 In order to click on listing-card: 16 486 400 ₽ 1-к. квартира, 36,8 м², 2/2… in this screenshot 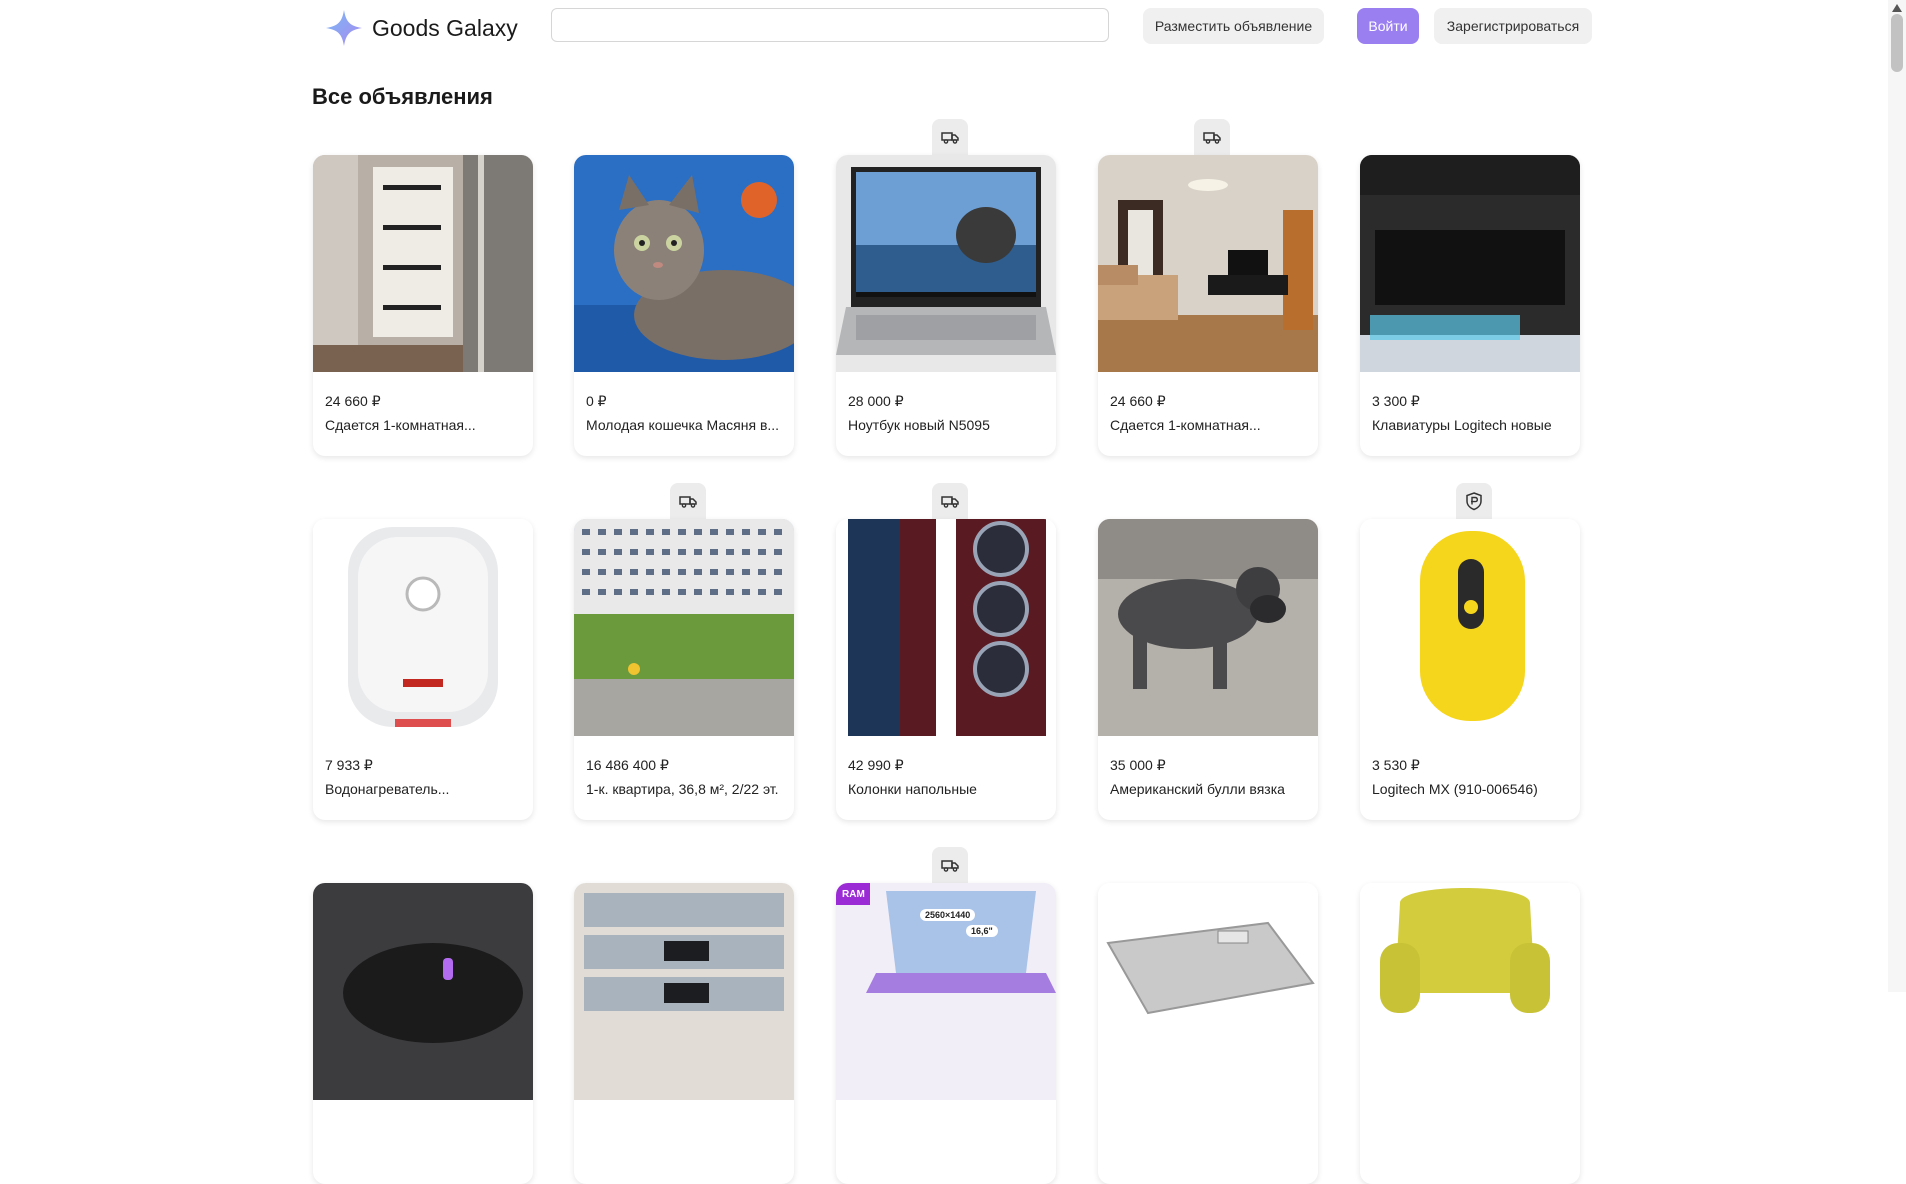, I will do `click(684, 669)`.